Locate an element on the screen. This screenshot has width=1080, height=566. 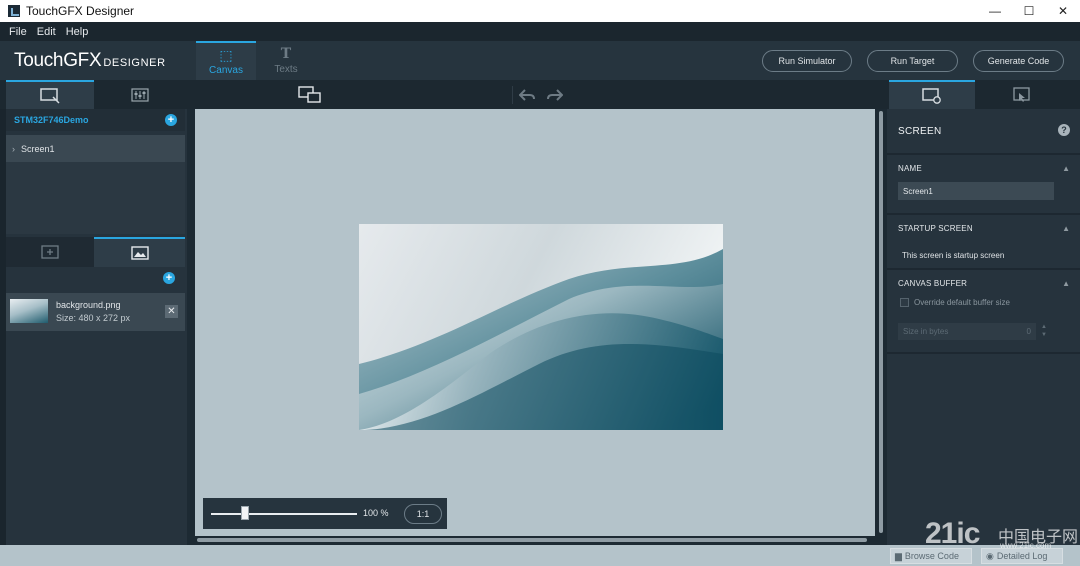
undo-icon is located at coordinates (527, 94).